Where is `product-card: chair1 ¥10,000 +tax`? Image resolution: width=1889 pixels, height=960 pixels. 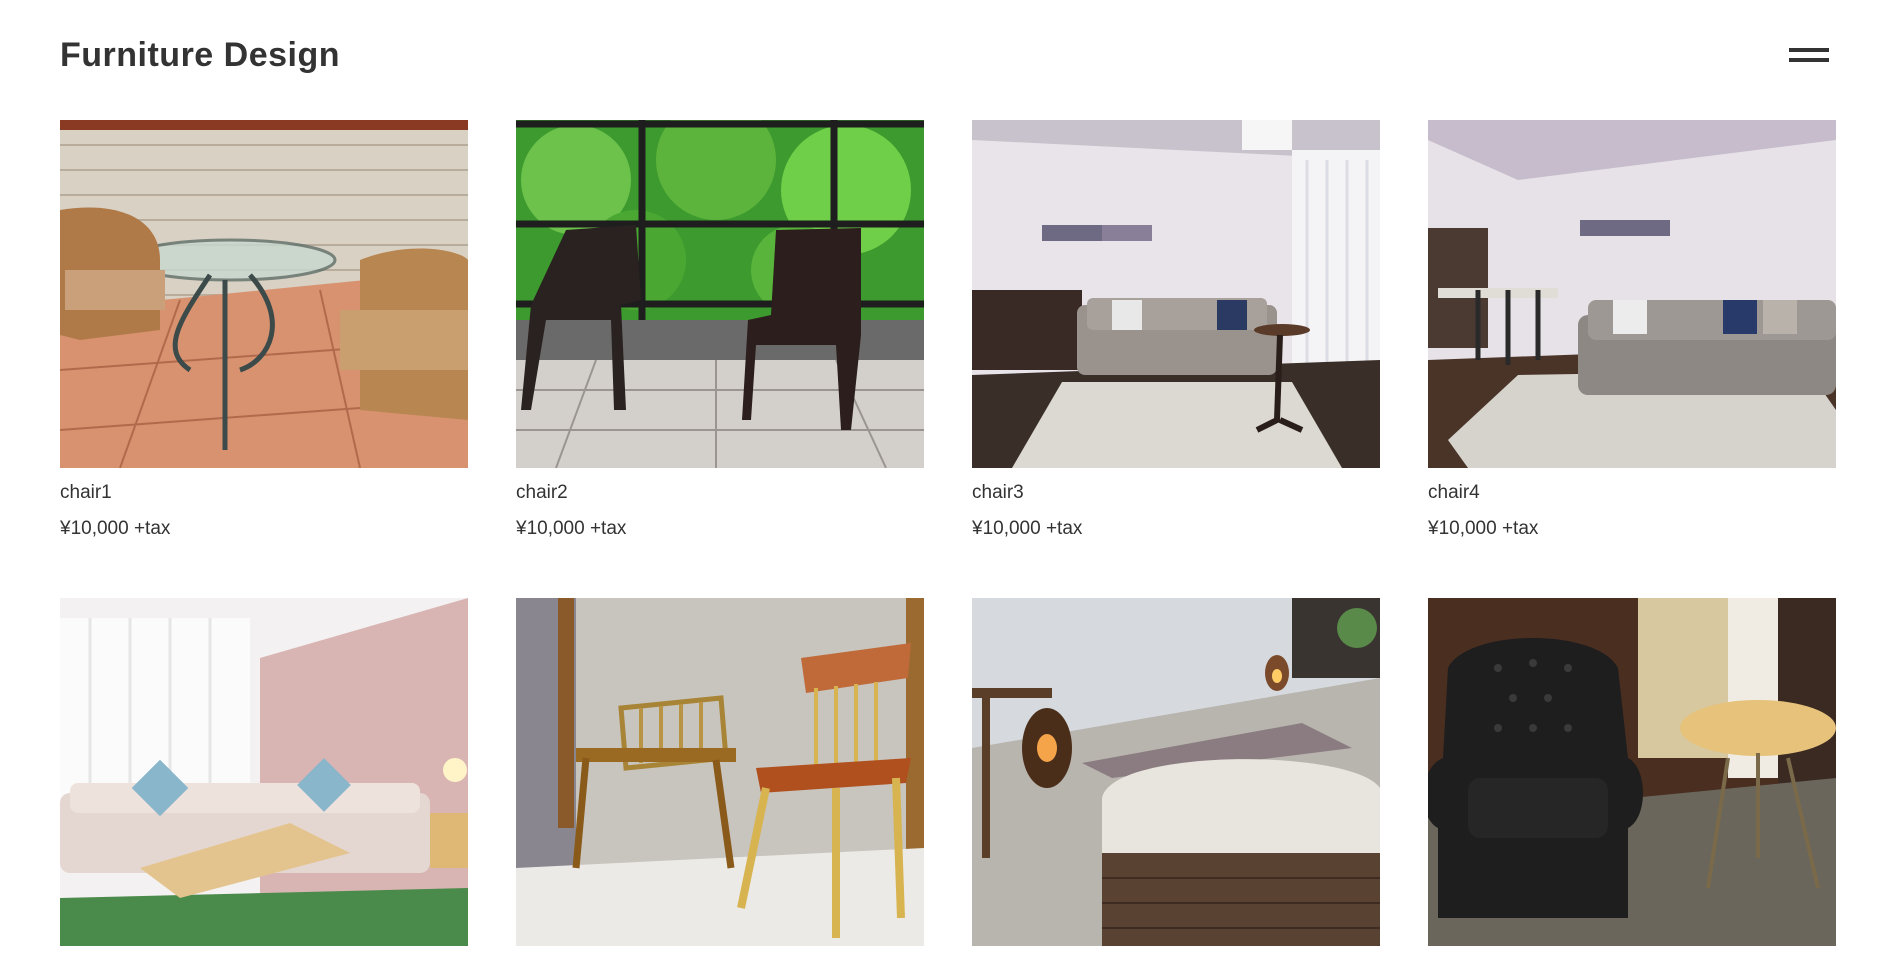
product-card: chair1 ¥10,000 +tax is located at coordinates (264, 330).